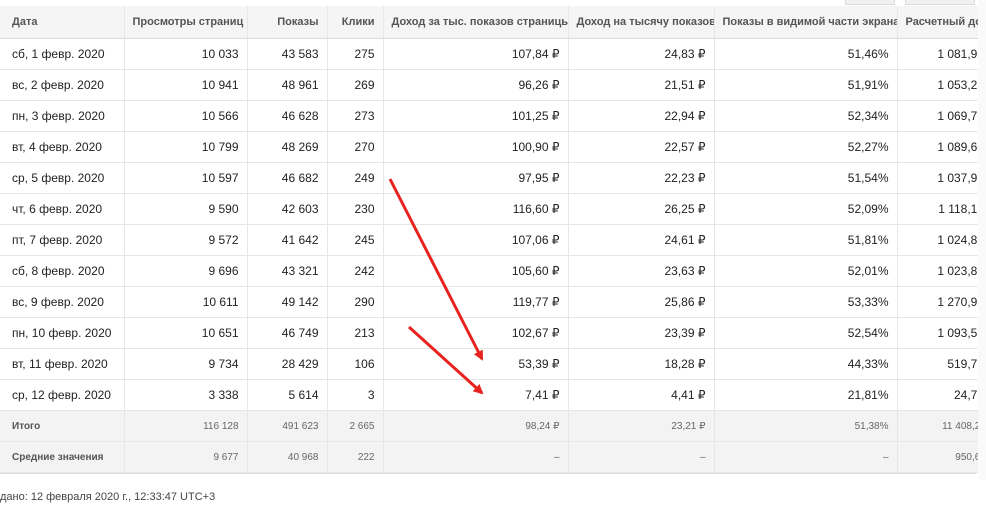 Image resolution: width=986 pixels, height=508 pixels. Describe the element at coordinates (806, 147) in the screenshot. I see `viewability-cell: 52,27%` at that location.